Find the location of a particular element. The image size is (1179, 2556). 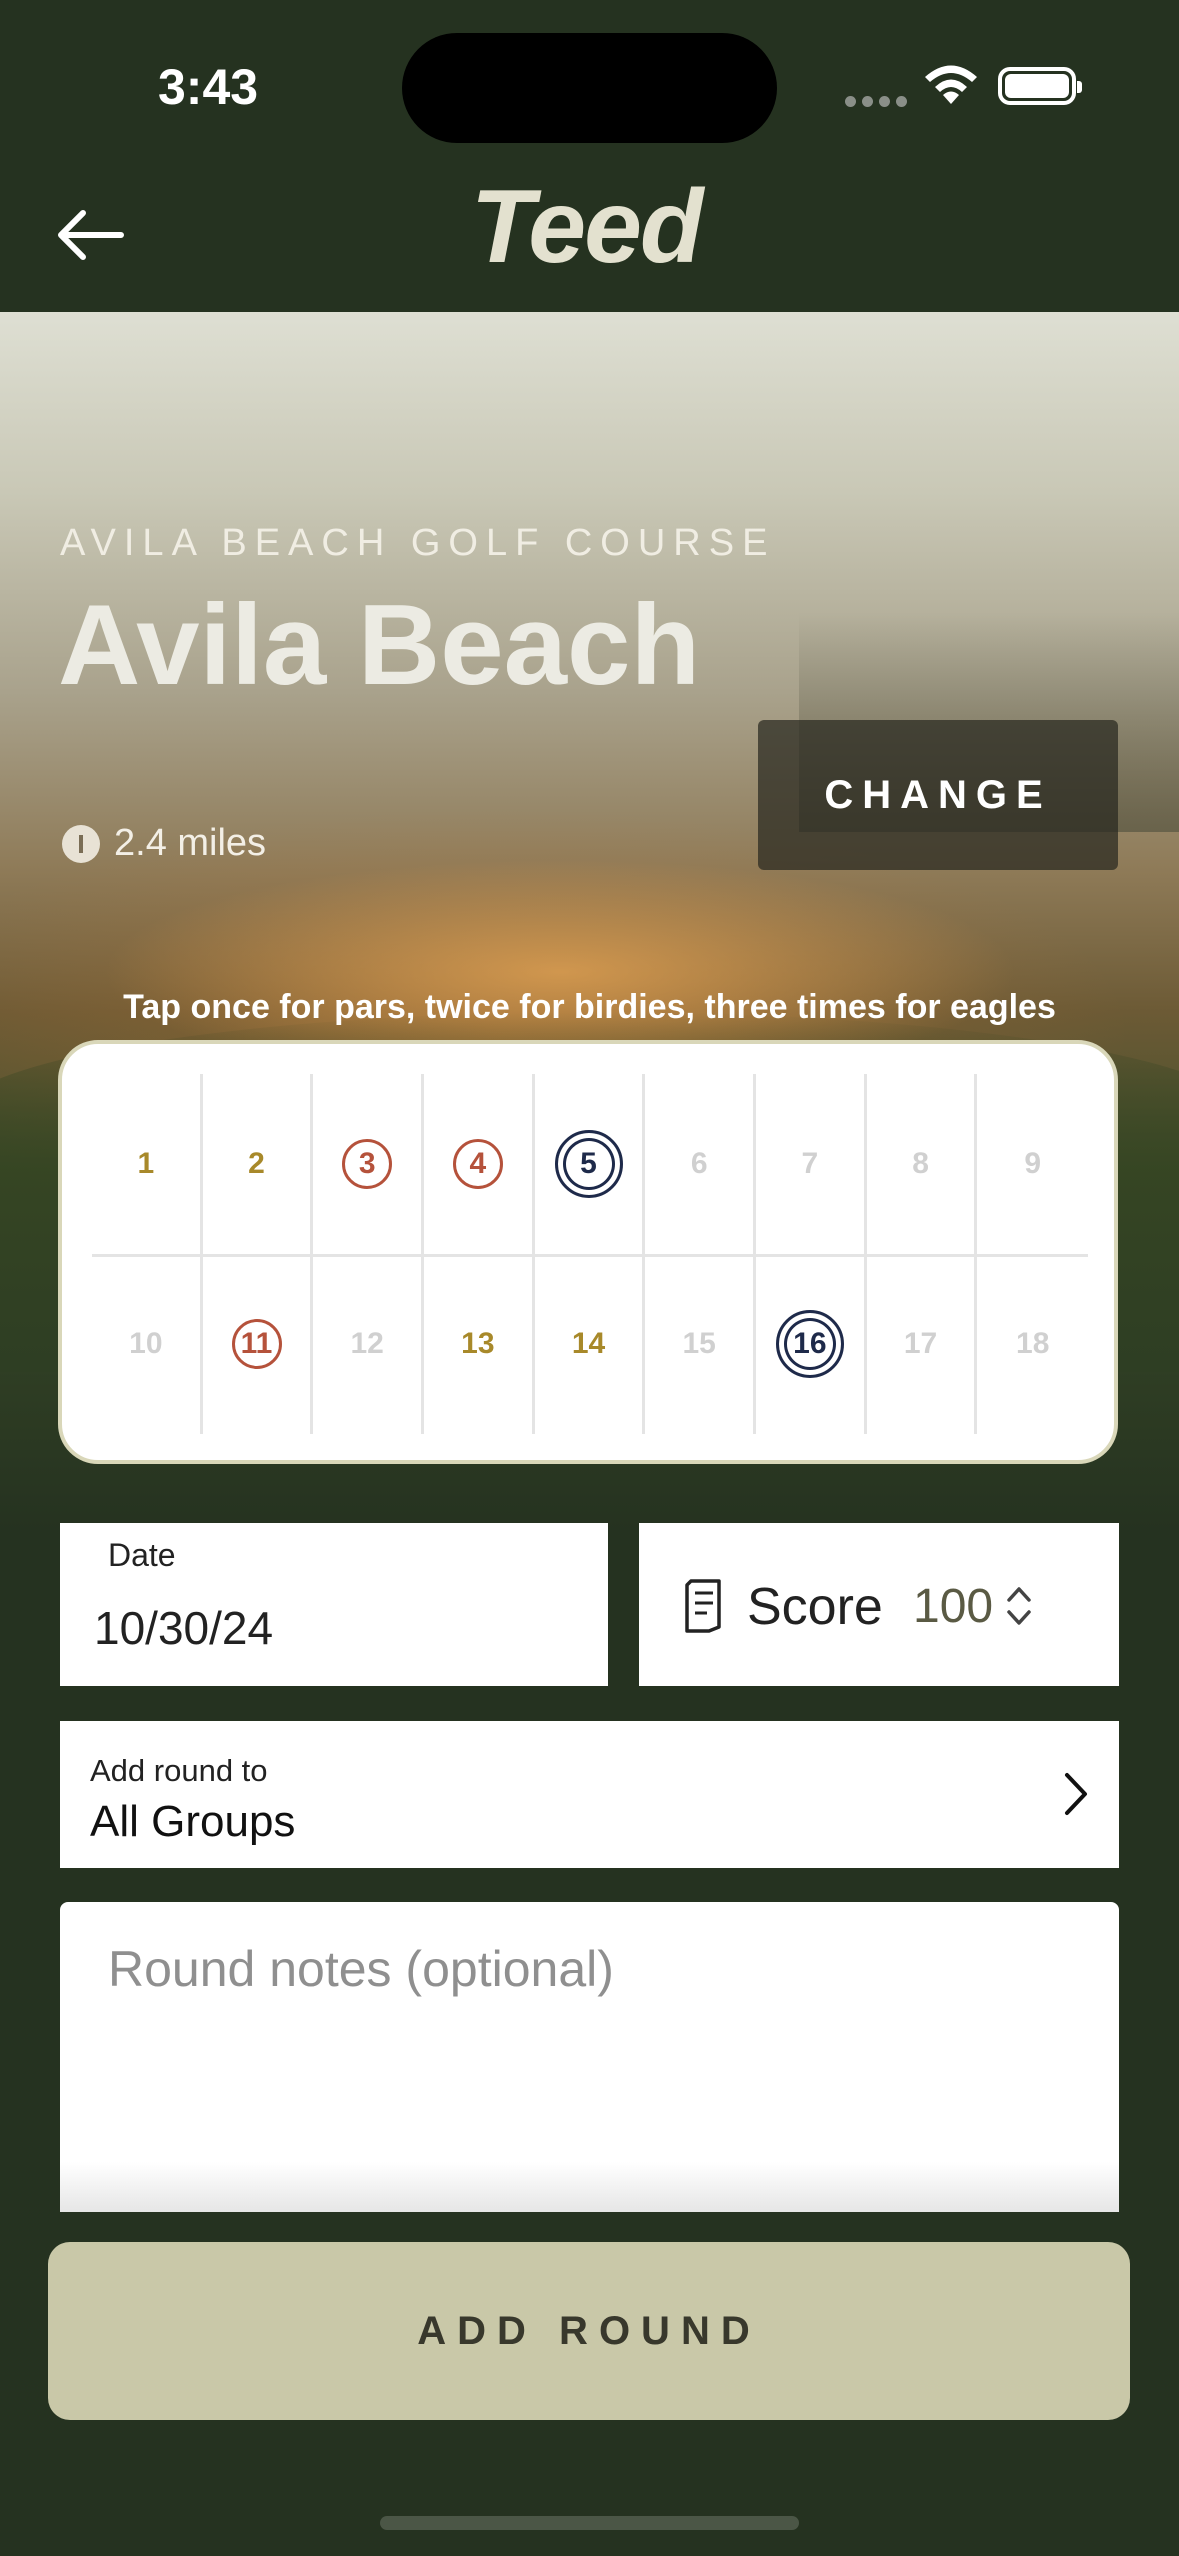

hole-number: 7 is located at coordinates (810, 1163).